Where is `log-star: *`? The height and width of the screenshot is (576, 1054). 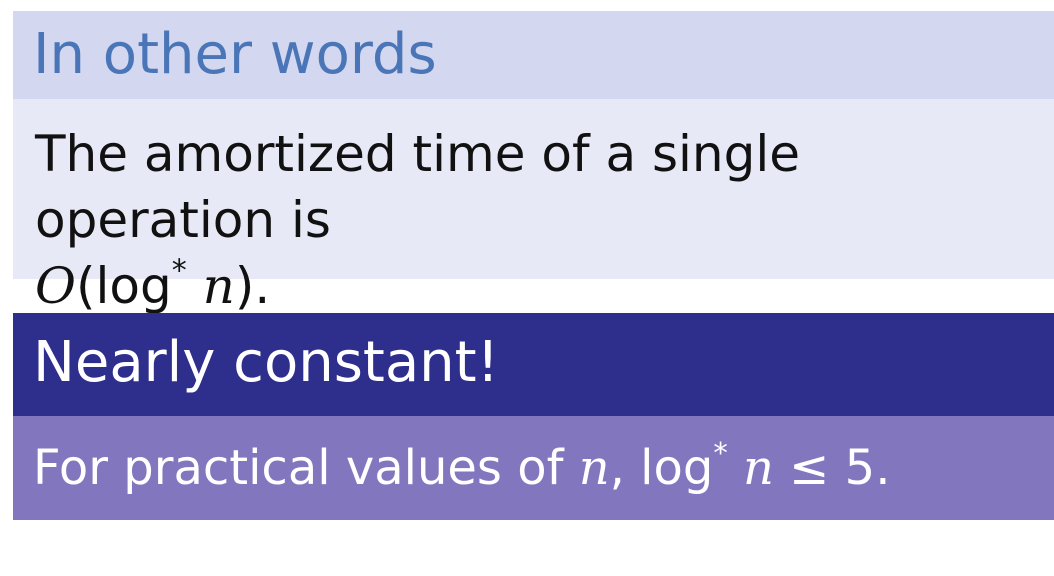
log-star: * is located at coordinates (179, 271).